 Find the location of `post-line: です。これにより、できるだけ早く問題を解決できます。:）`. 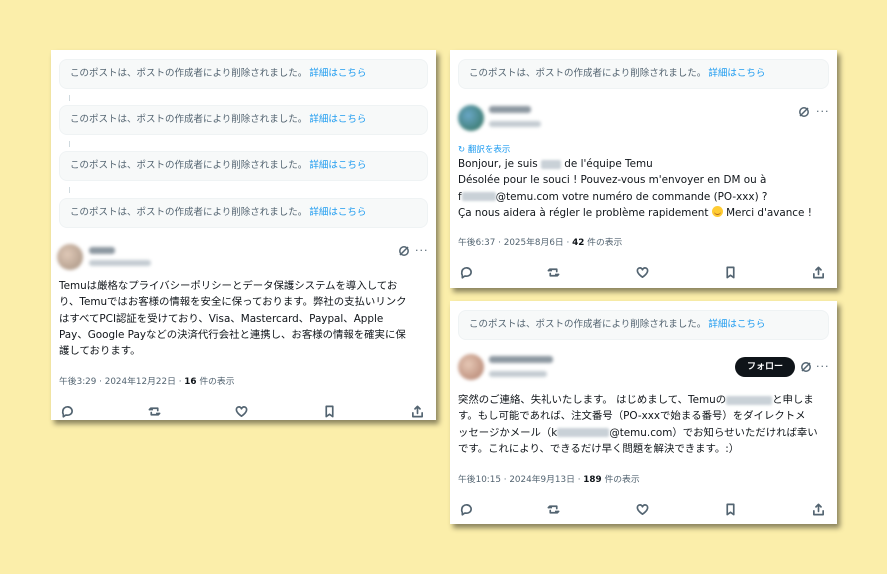

post-line: です。これにより、できるだけ早く問題を解決できます。:） is located at coordinates (599, 448).